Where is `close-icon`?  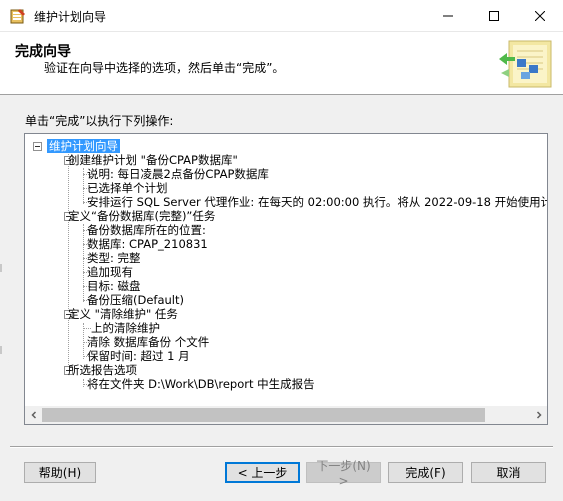 close-icon is located at coordinates (540, 16).